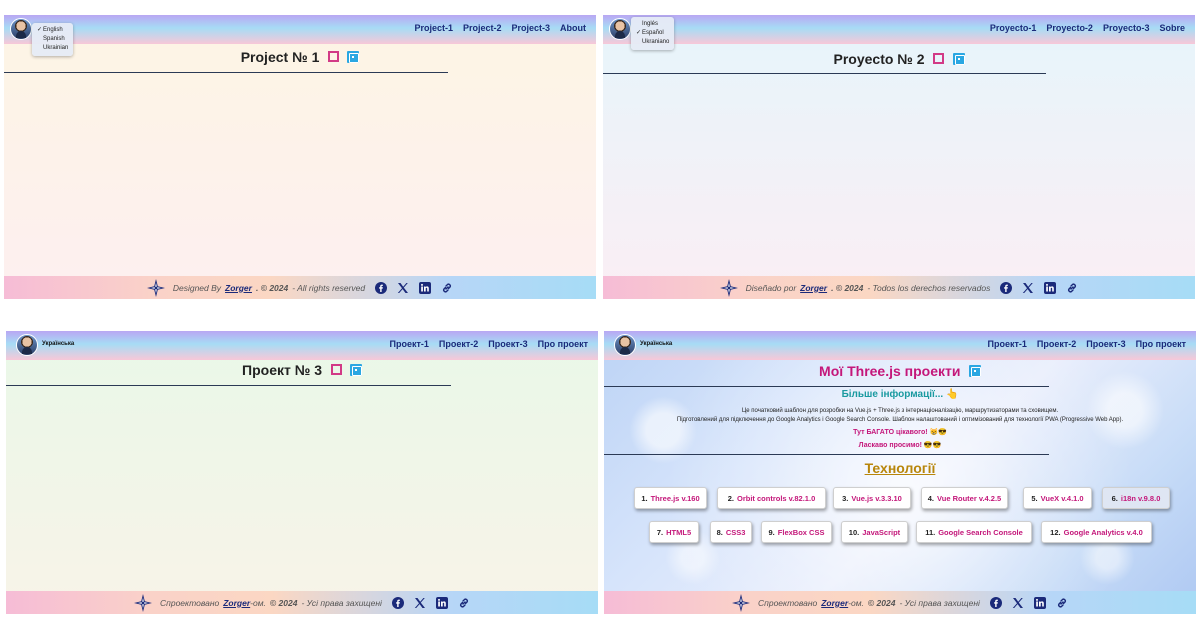 The height and width of the screenshot is (630, 1200). I want to click on nav-project-2: Project-2, so click(482, 28).